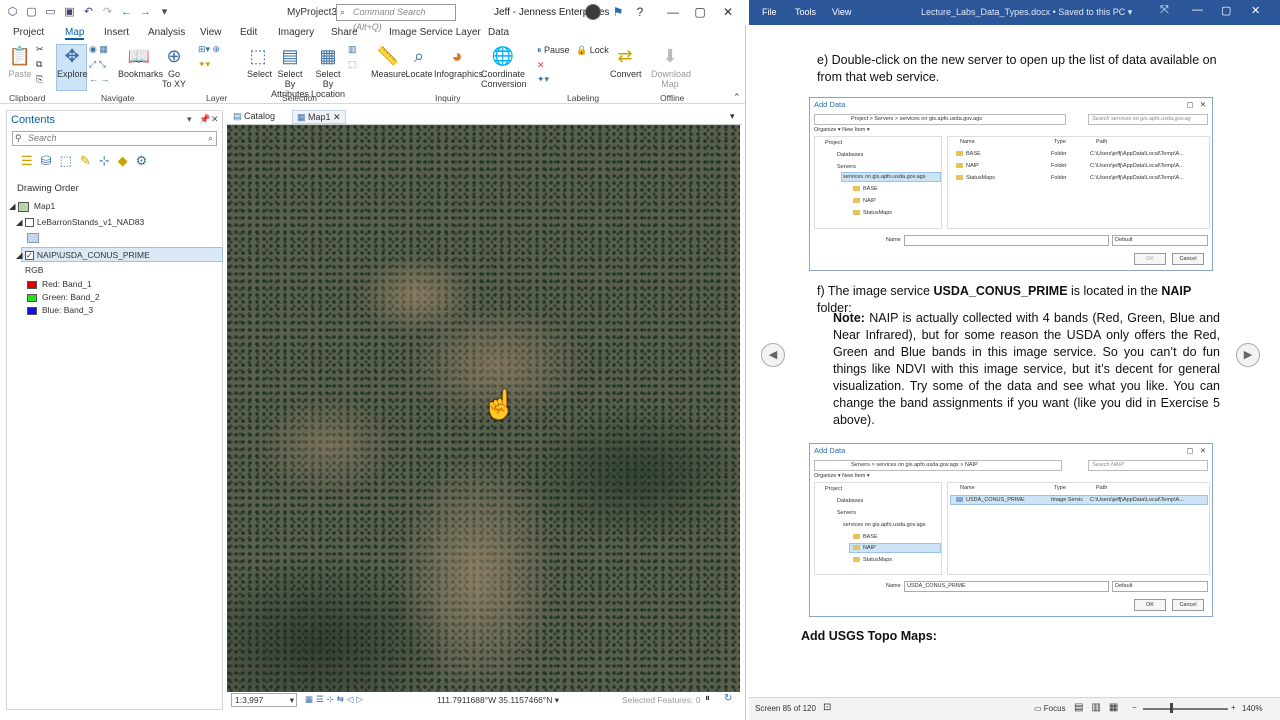 This screenshot has height=720, width=1280. I want to click on layer-lebarronstands: ◢ LeBarronStands_v1_NAD83, so click(80, 222).